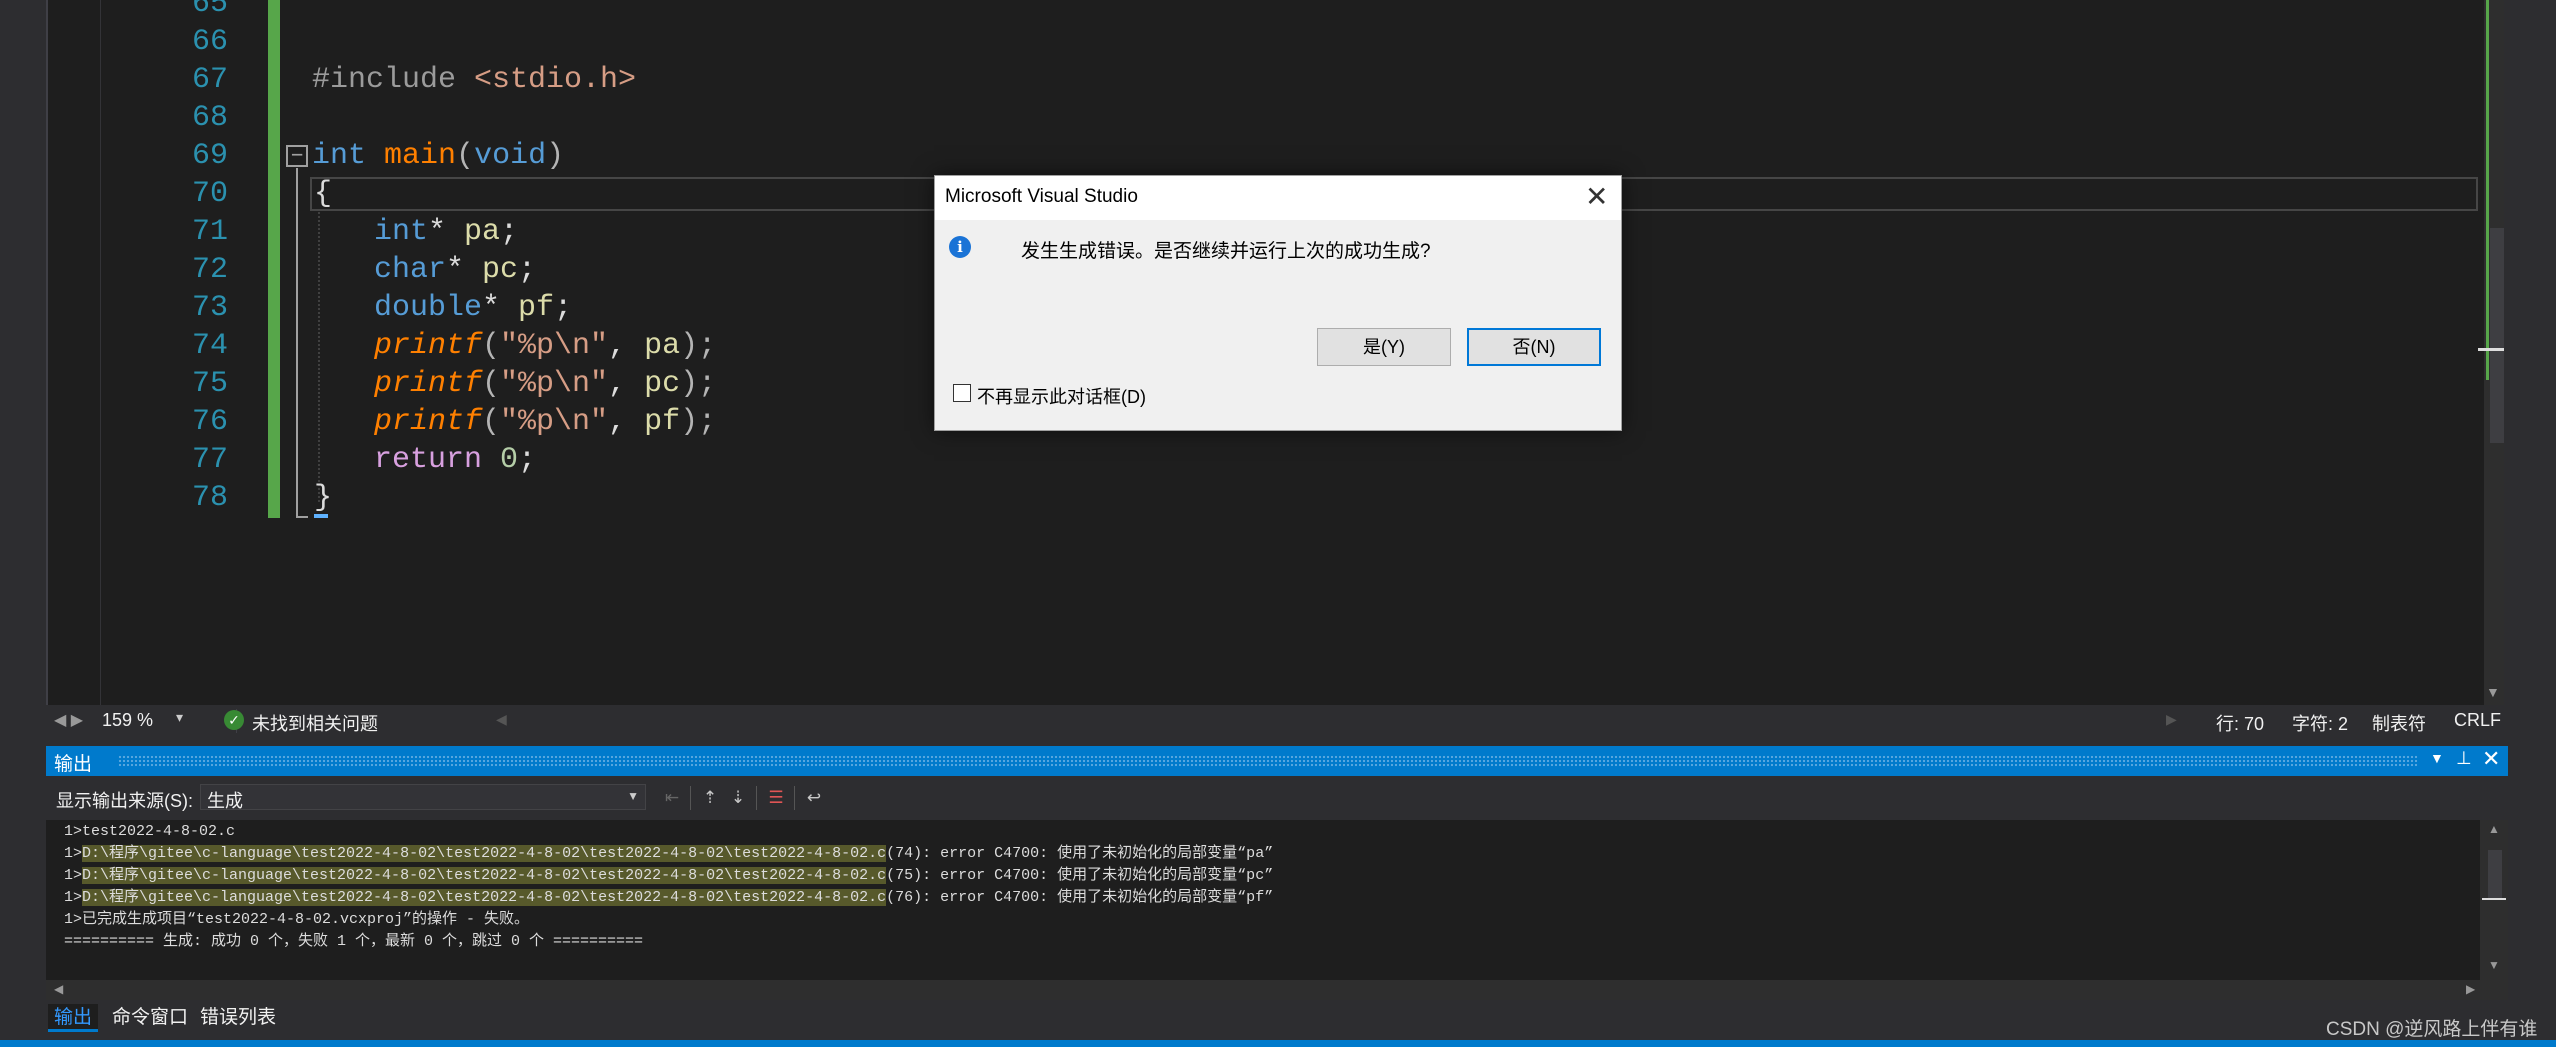  Describe the element at coordinates (1277, 990) in the screenshot. I see `output-horizontal-scrollbar: ◀ ▶` at that location.